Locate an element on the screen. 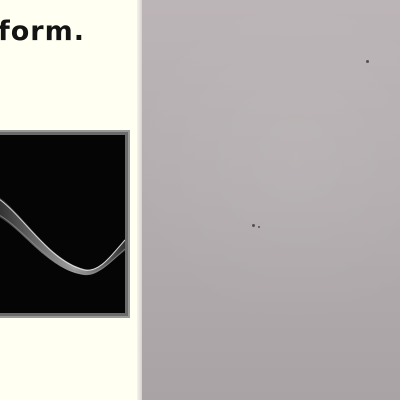 The height and width of the screenshot is (400, 400). waveform-band is located at coordinates (62, 236).